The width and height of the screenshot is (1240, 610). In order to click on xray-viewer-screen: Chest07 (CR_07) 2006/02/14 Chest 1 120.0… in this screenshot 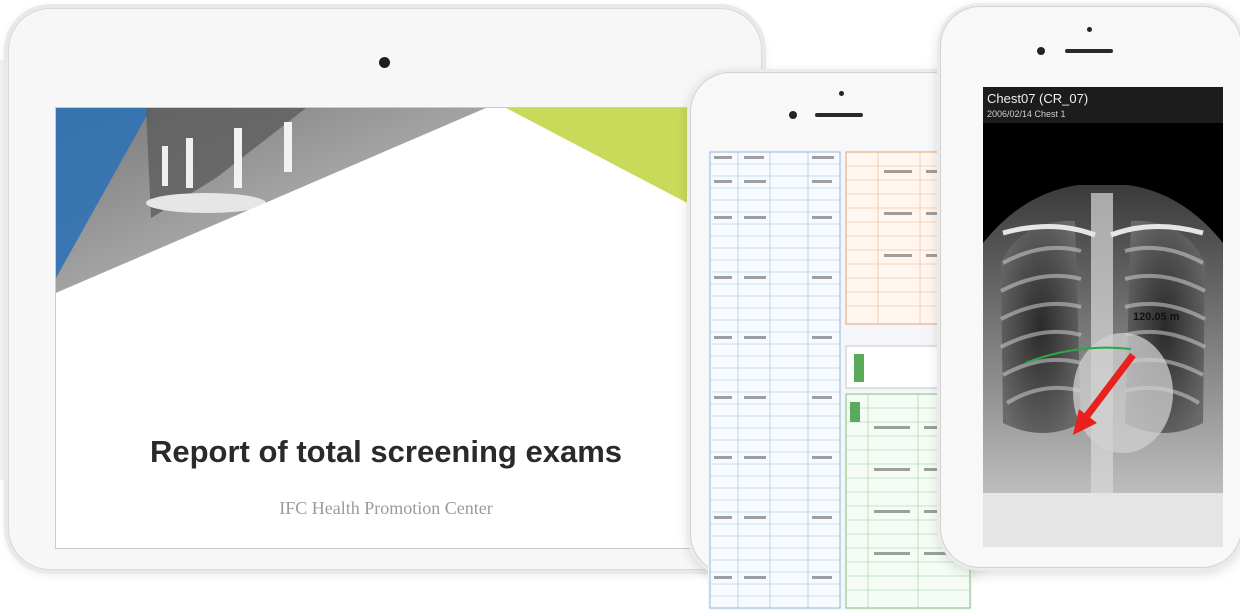, I will do `click(1103, 317)`.